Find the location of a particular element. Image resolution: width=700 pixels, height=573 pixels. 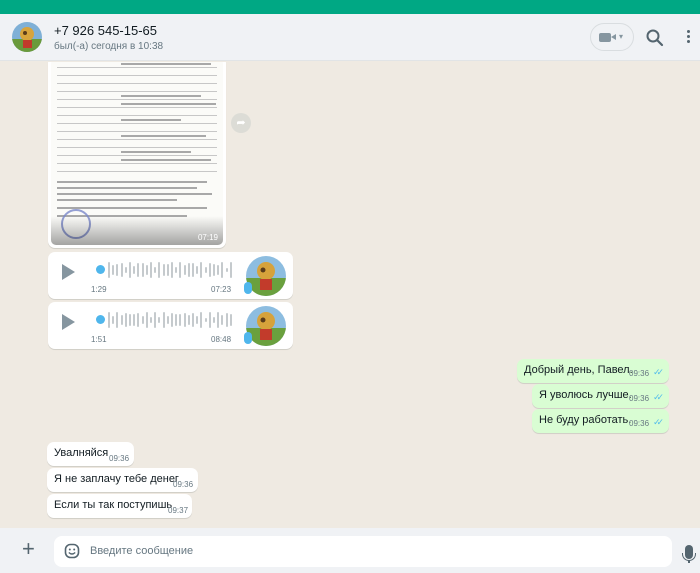

incoming-message: Увалняйся 09:36 is located at coordinates (90, 454).